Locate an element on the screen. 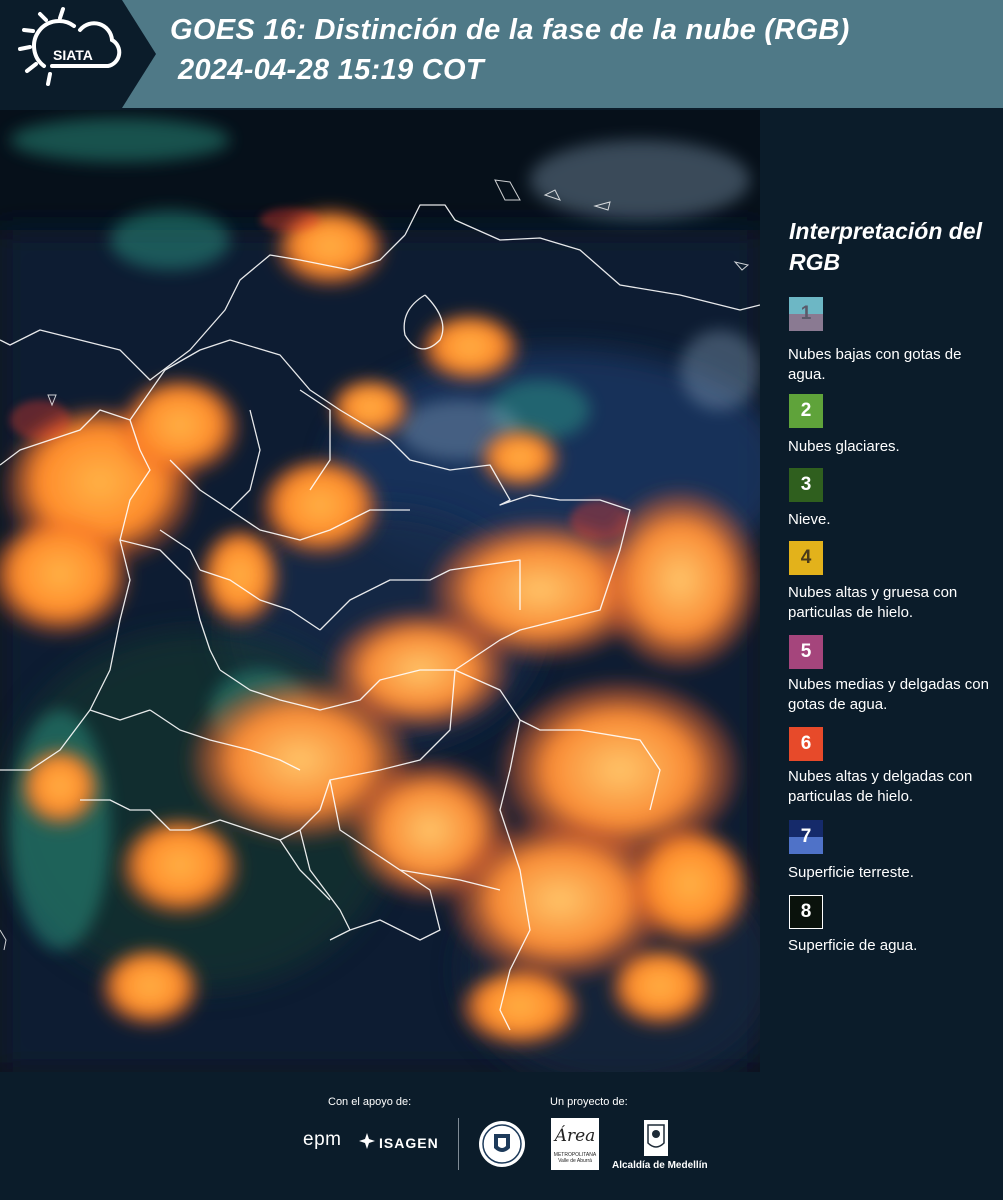 This screenshot has height=1200, width=1003. siata-logo: SIATA is located at coordinates (78, 54).